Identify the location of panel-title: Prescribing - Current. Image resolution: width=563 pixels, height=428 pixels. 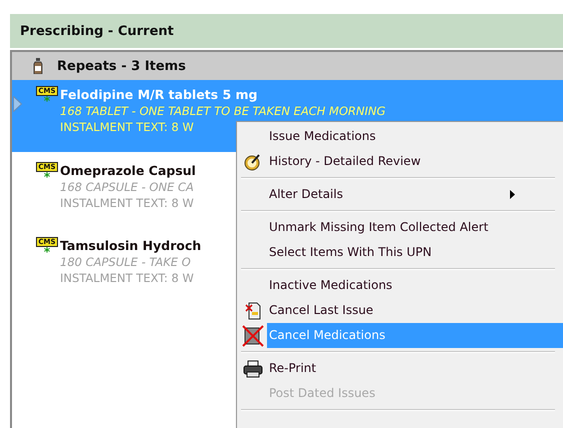
(97, 31).